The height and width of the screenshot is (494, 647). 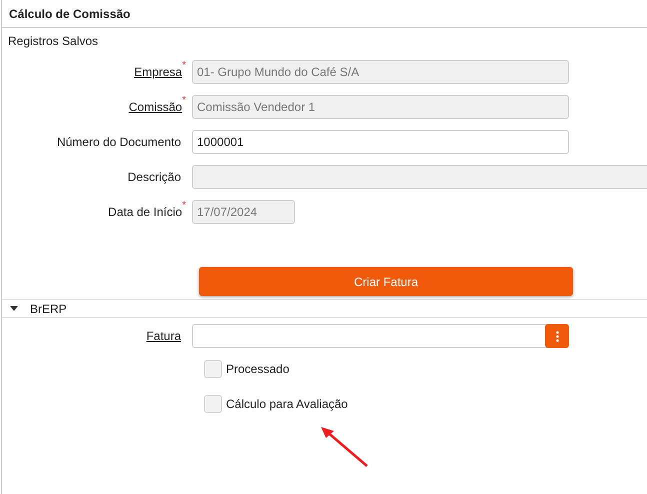 What do you see at coordinates (324, 14) in the screenshot?
I see `window-title: Cálculo de Comissão` at bounding box center [324, 14].